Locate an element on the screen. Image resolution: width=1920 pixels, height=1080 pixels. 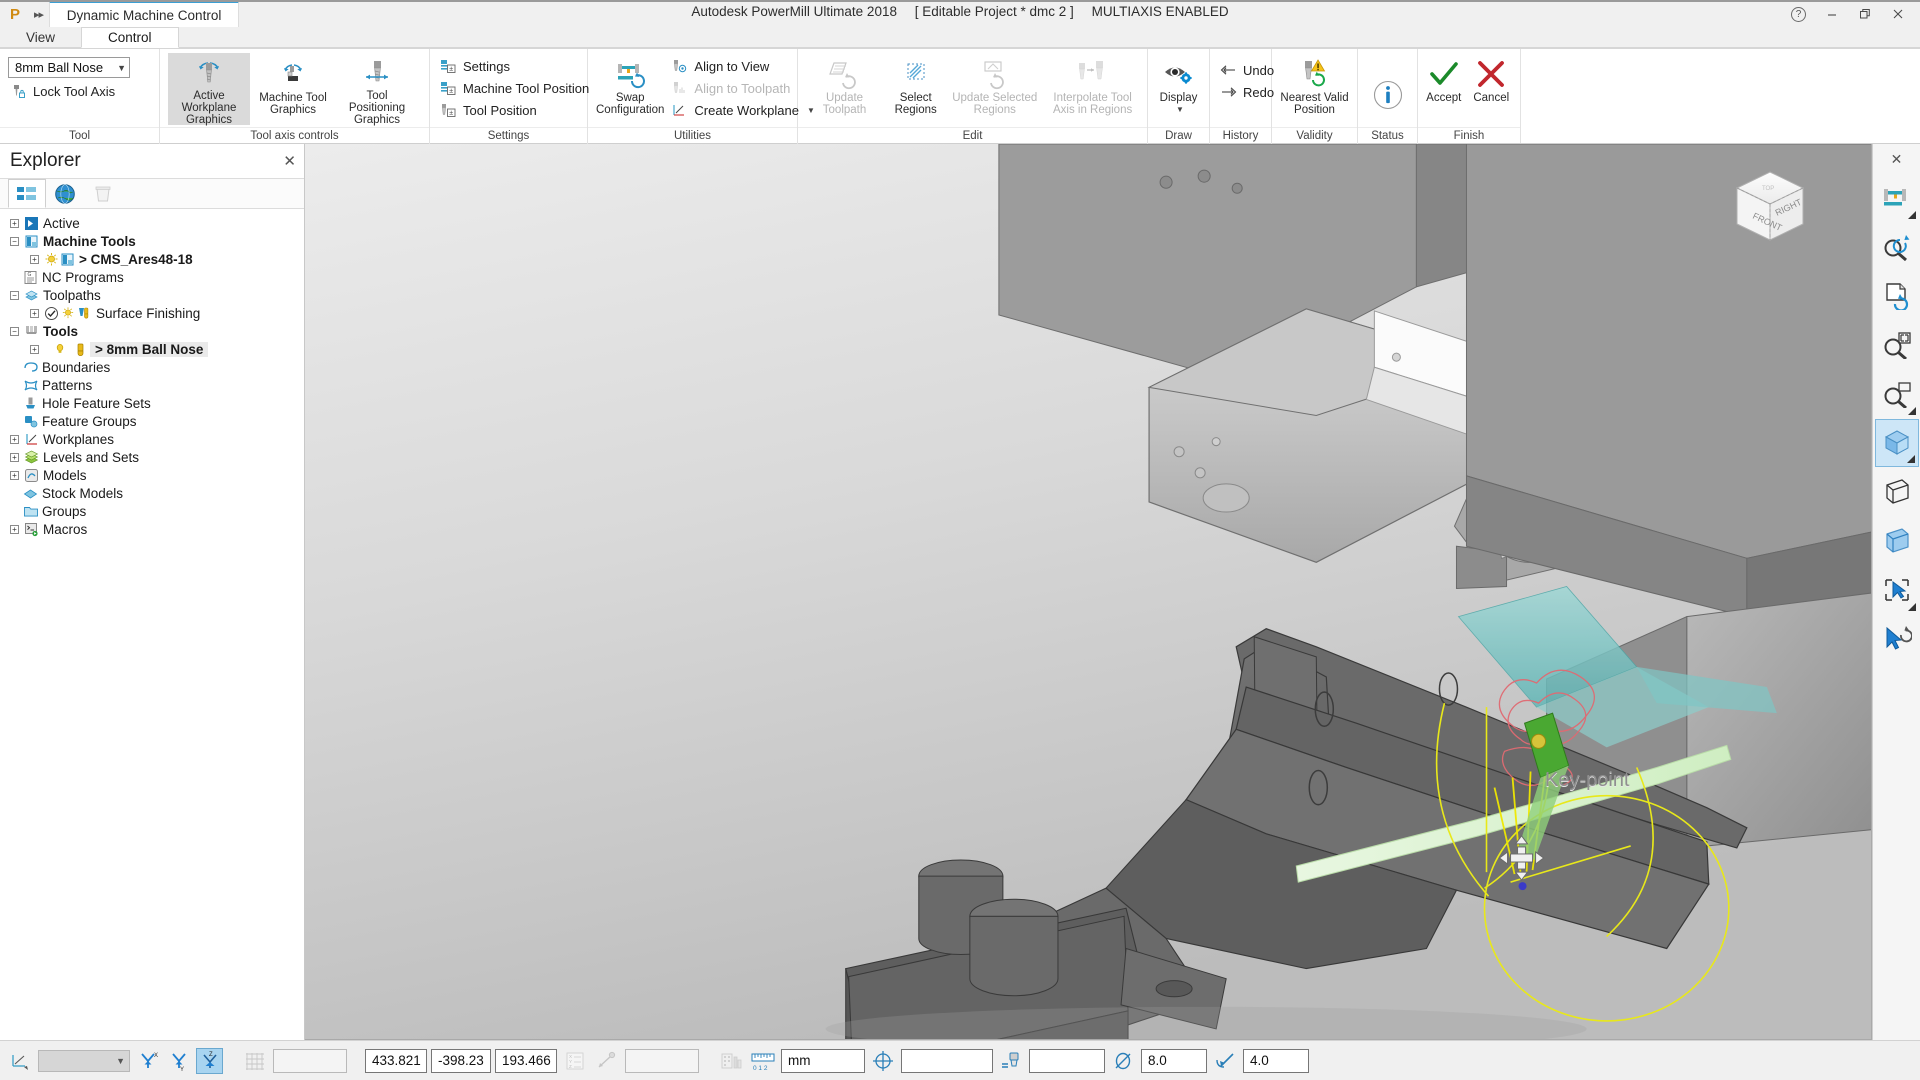
tree-item-tools: − Tools is located at coordinates (152, 331).